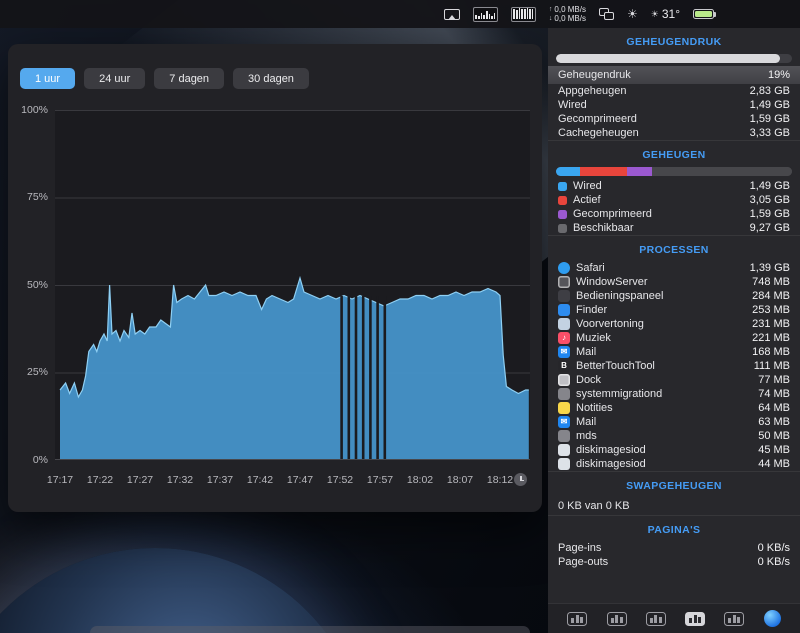 This screenshot has height=633, width=800. Describe the element at coordinates (632, 14) in the screenshot. I see `brightness-sun-icon: ☀` at that location.